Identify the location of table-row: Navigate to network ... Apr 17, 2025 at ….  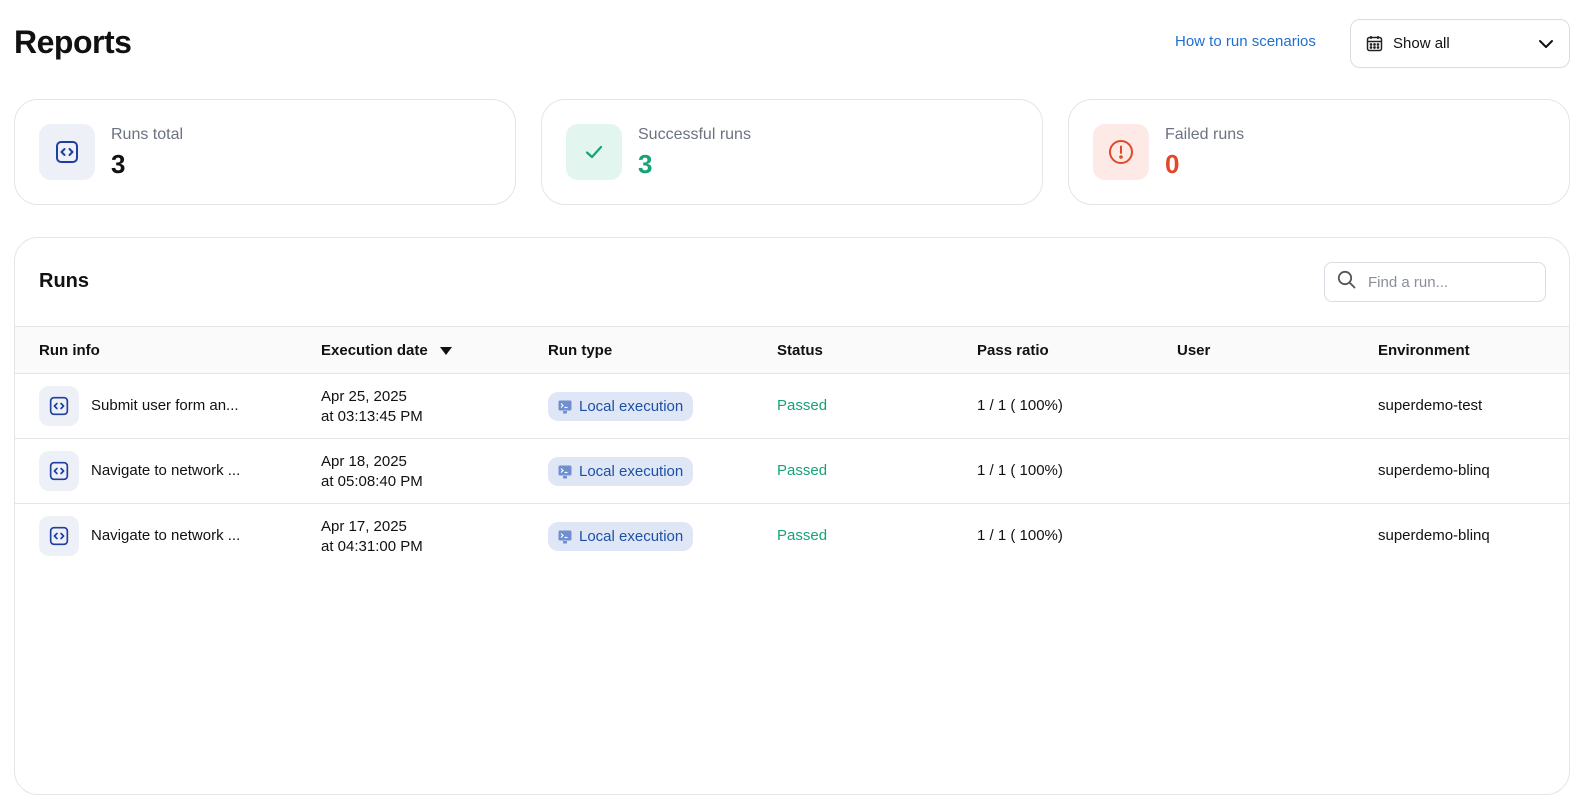
(792, 536).